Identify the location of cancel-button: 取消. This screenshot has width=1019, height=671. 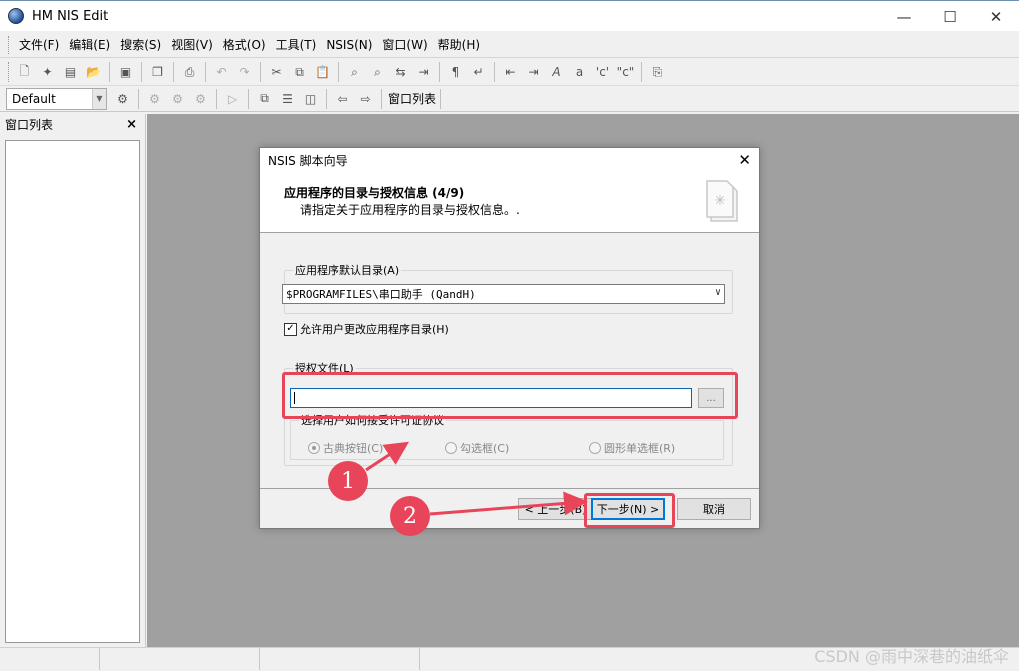
(714, 509).